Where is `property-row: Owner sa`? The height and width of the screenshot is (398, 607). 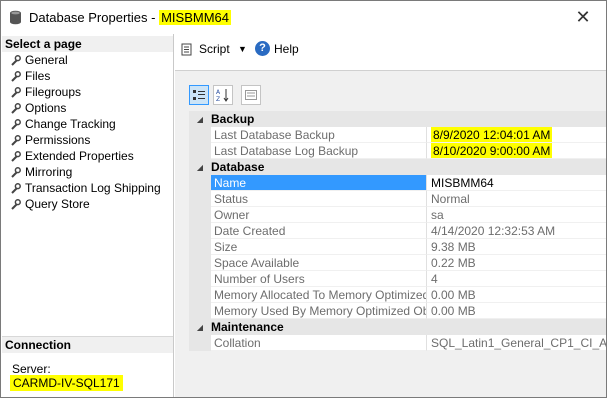 property-row: Owner sa is located at coordinates (397, 215).